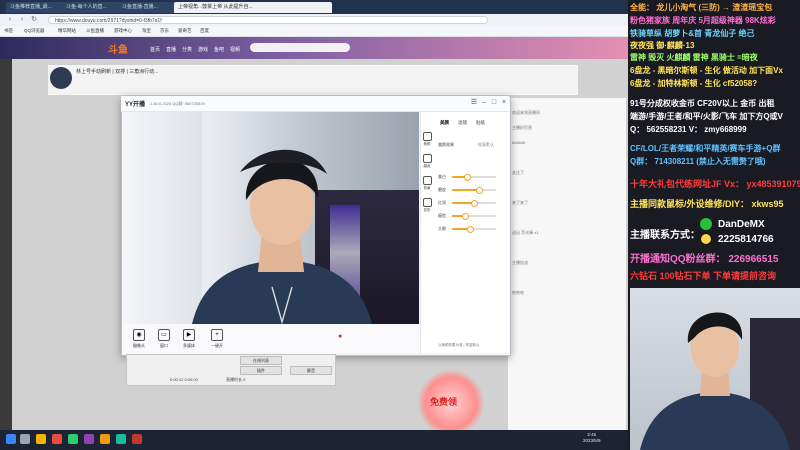 The height and width of the screenshot is (450, 800). I want to click on bookmarks-bar: 书签 QQ浏览器 精华网站 斗鱼直播 游戏中心 淘宝 京东 爱奇艺 百度, so click(314, 31).